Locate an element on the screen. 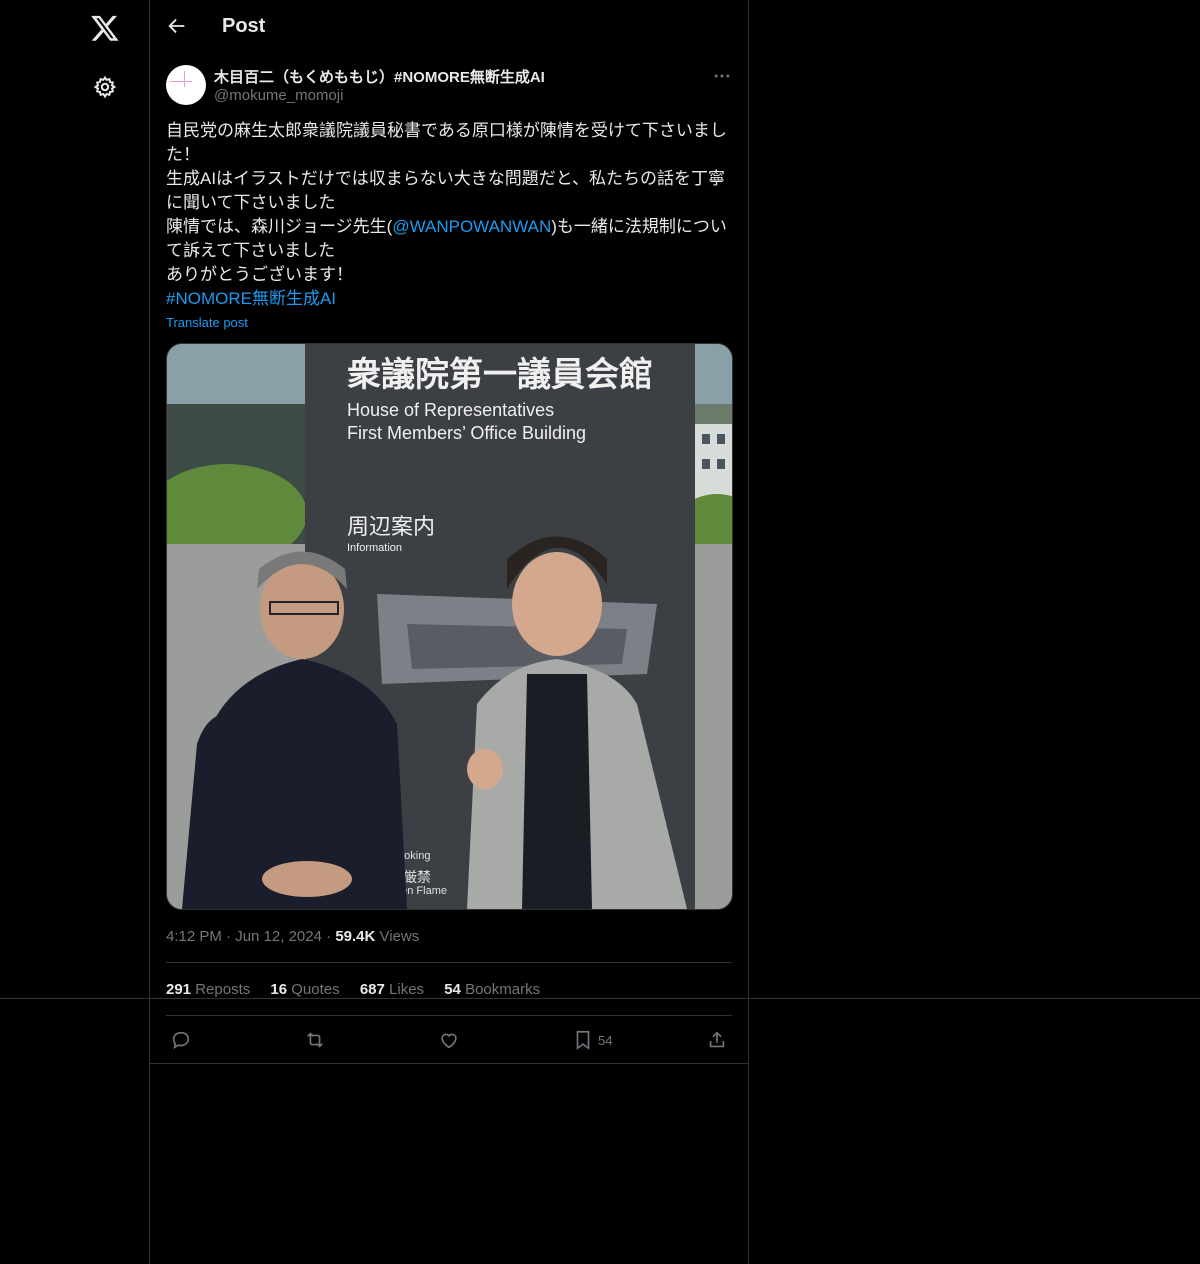 The height and width of the screenshot is (1264, 1200). overlay-divider is located at coordinates (600, 998).